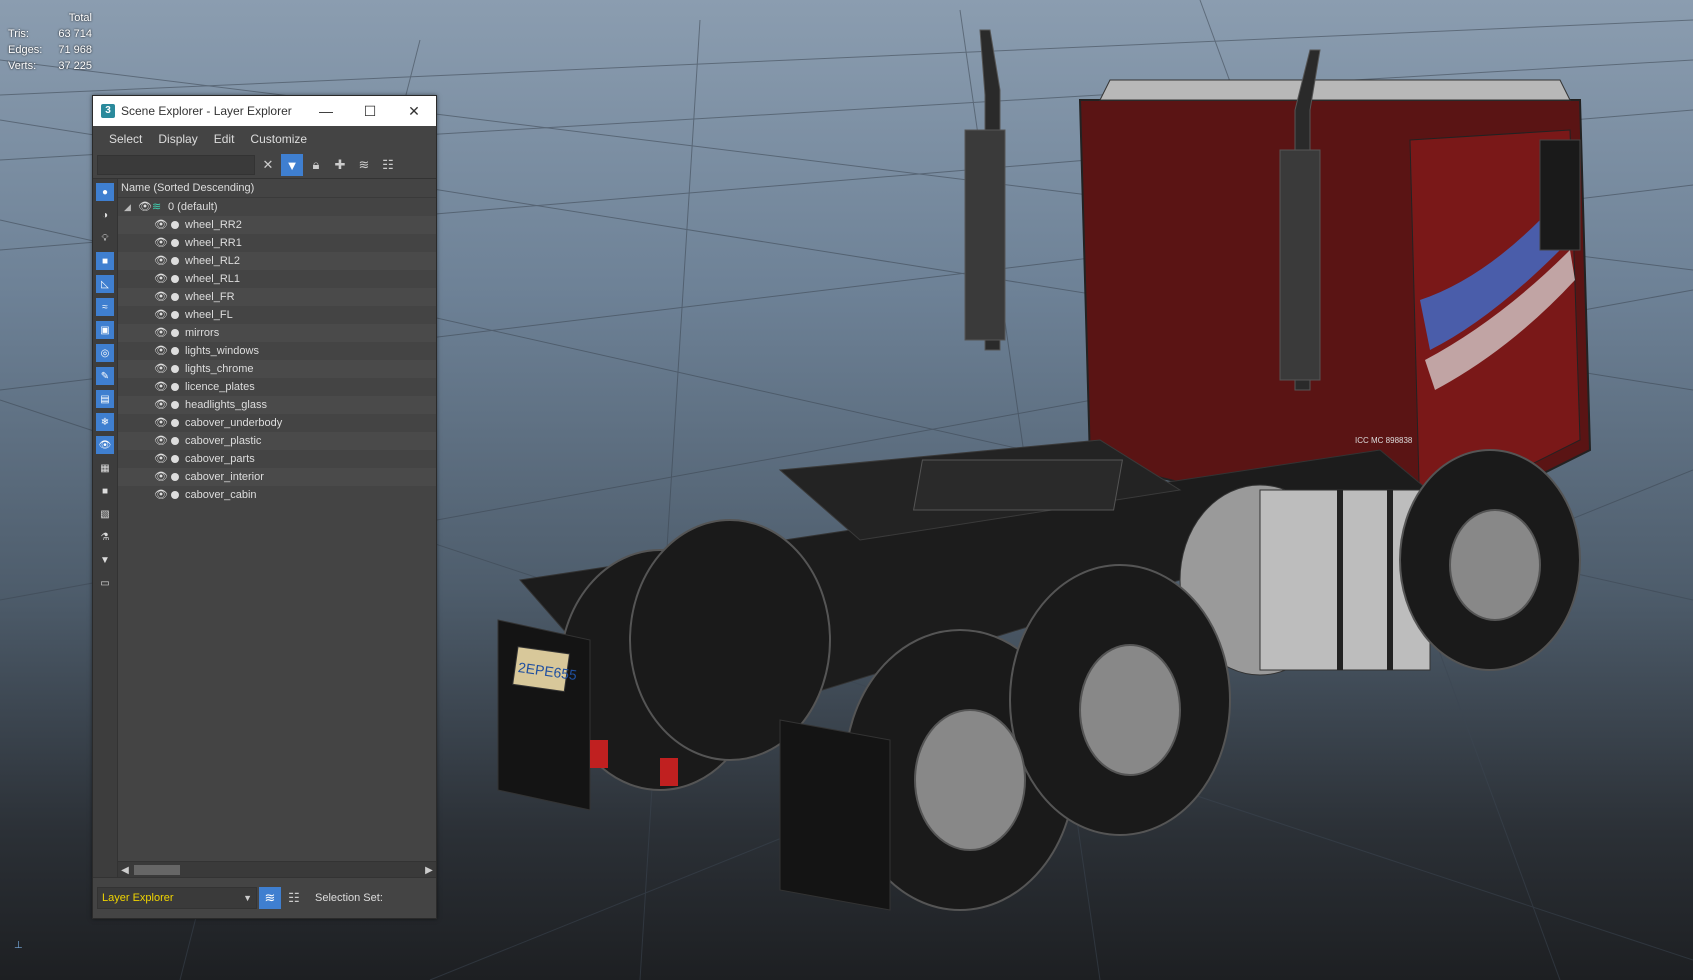  Describe the element at coordinates (105, 399) in the screenshot. I see `containers-filter-icon: ▤` at that location.